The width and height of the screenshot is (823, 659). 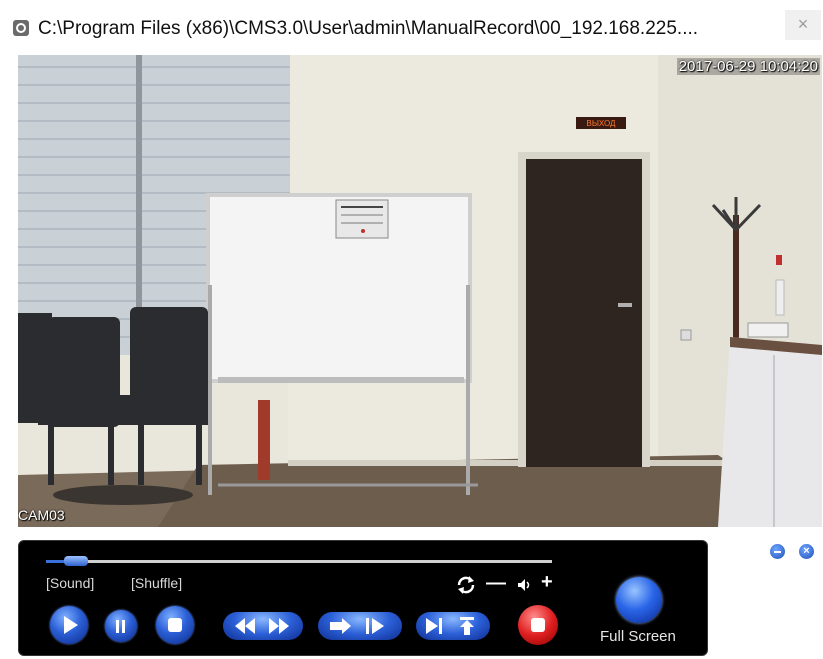 I want to click on play-icon, so click(x=71, y=625).